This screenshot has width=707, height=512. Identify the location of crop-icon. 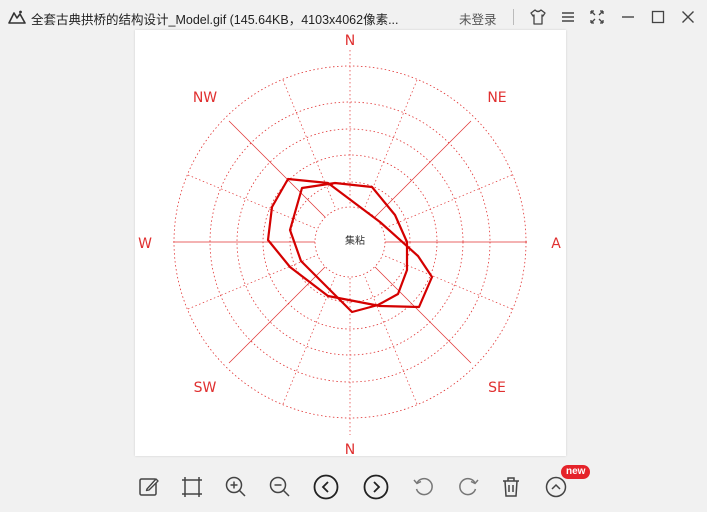
(192, 487).